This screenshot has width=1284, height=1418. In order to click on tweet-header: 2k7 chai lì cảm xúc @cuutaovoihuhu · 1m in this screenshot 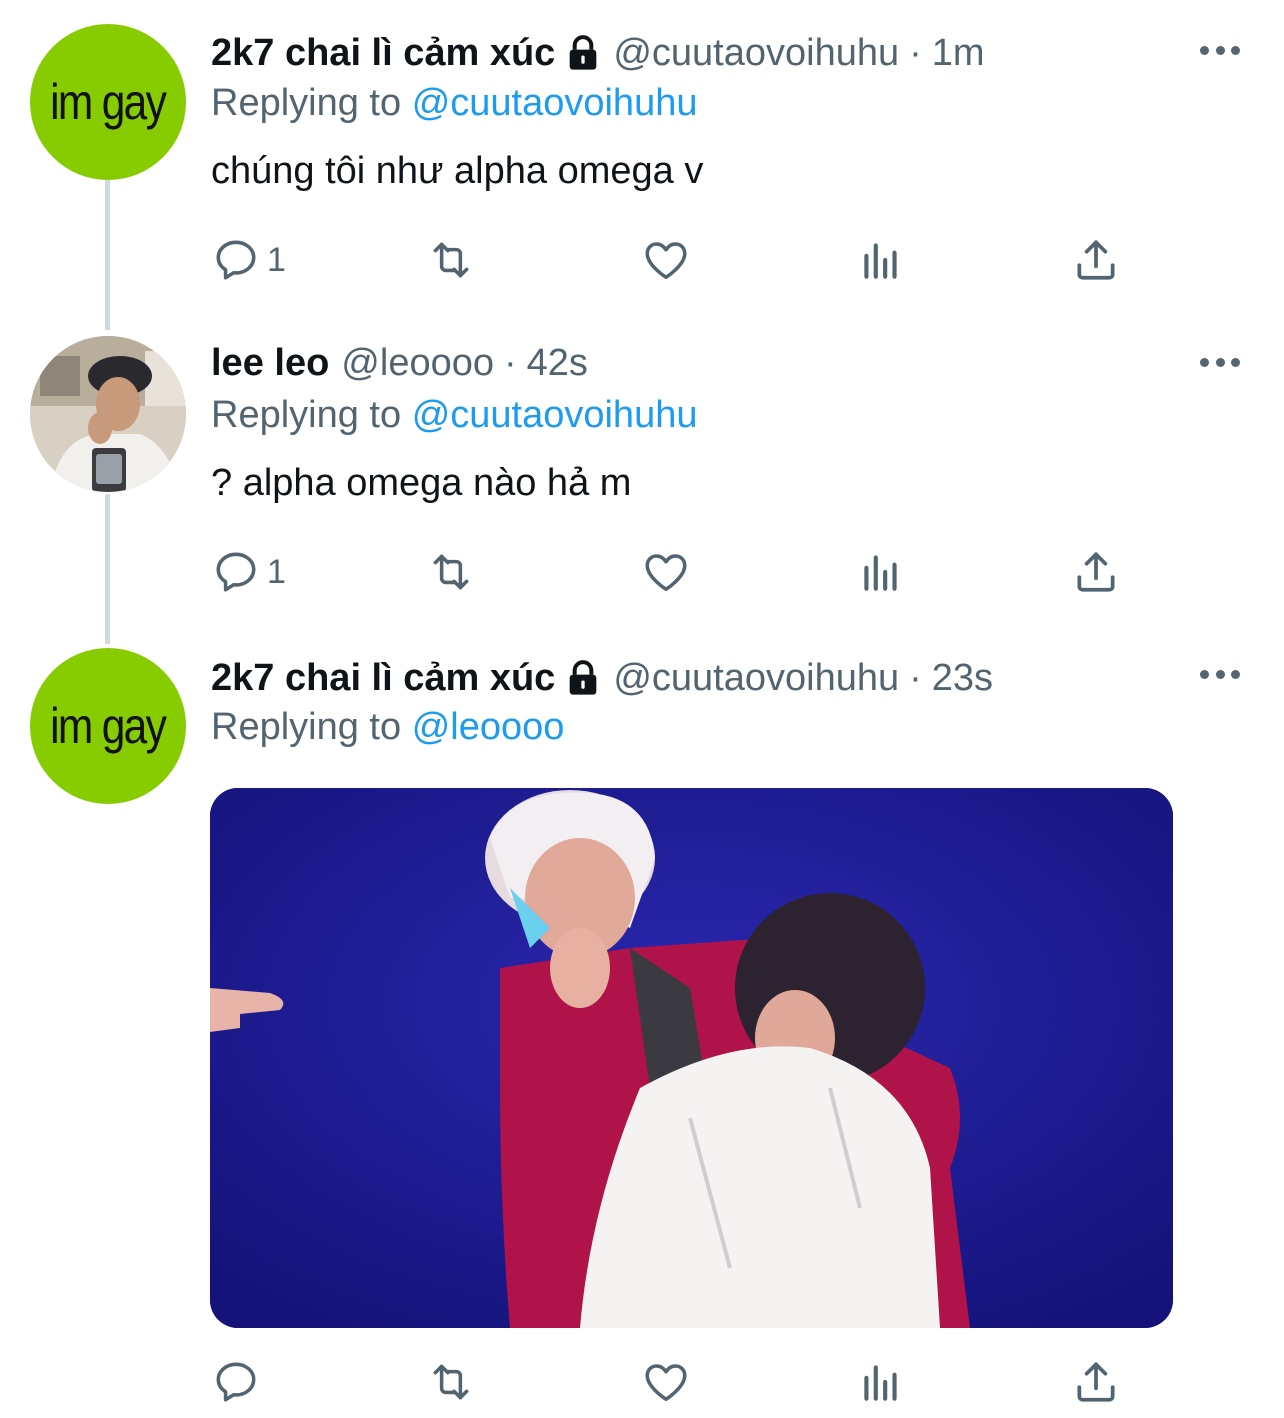, I will do `click(598, 53)`.